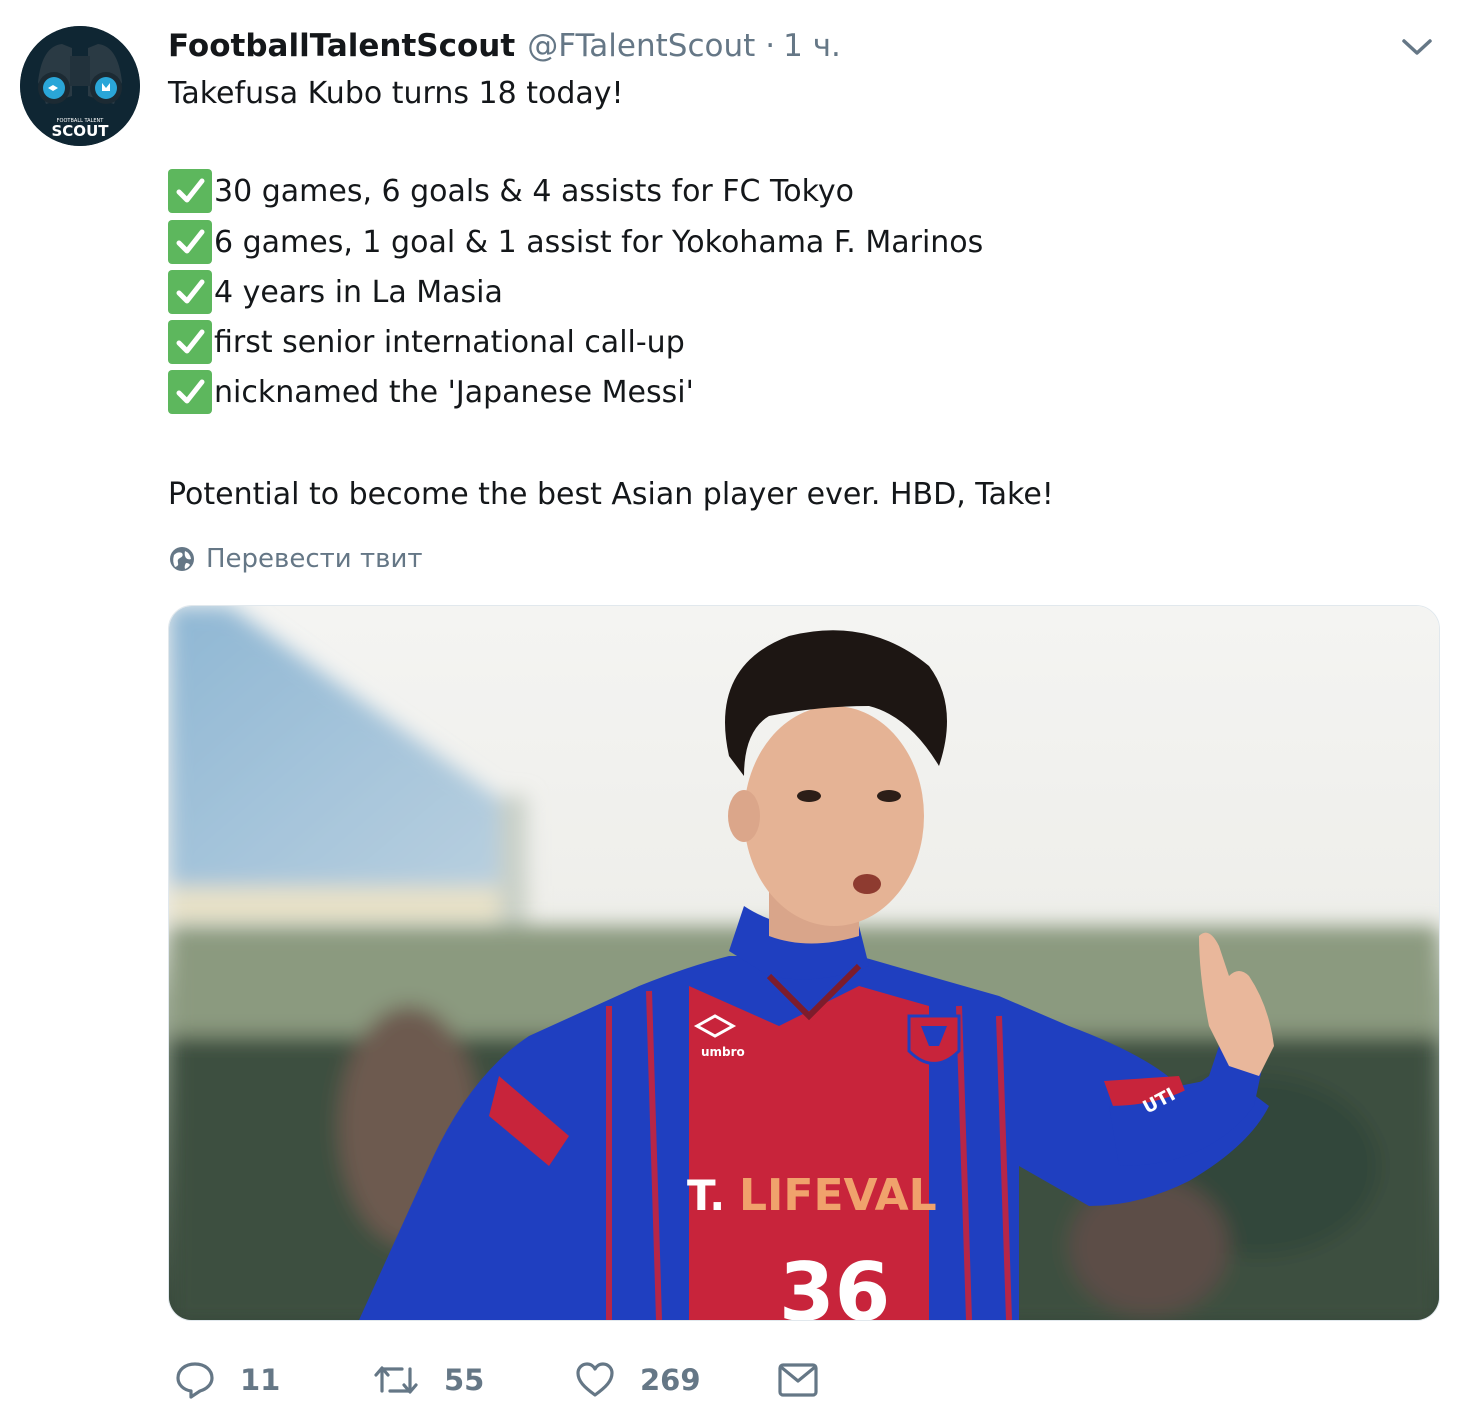 The height and width of the screenshot is (1412, 1460). What do you see at coordinates (518, 1380) in the screenshot?
I see `tweet-actions: 11 55 269` at bounding box center [518, 1380].